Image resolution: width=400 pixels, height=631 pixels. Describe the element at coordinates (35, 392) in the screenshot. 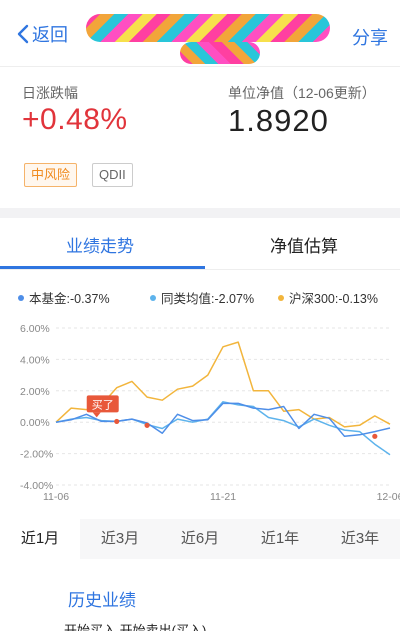

I see `y-tick-label: 2.00%` at that location.